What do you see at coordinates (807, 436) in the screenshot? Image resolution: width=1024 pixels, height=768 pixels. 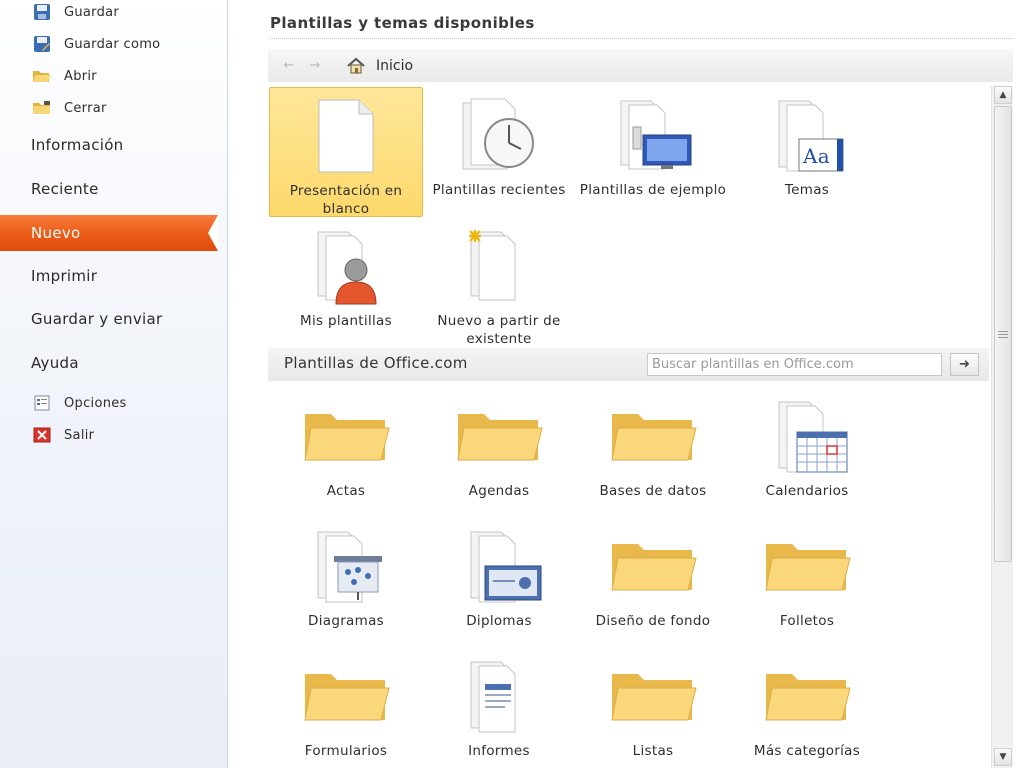 I see `calendar-icon` at bounding box center [807, 436].